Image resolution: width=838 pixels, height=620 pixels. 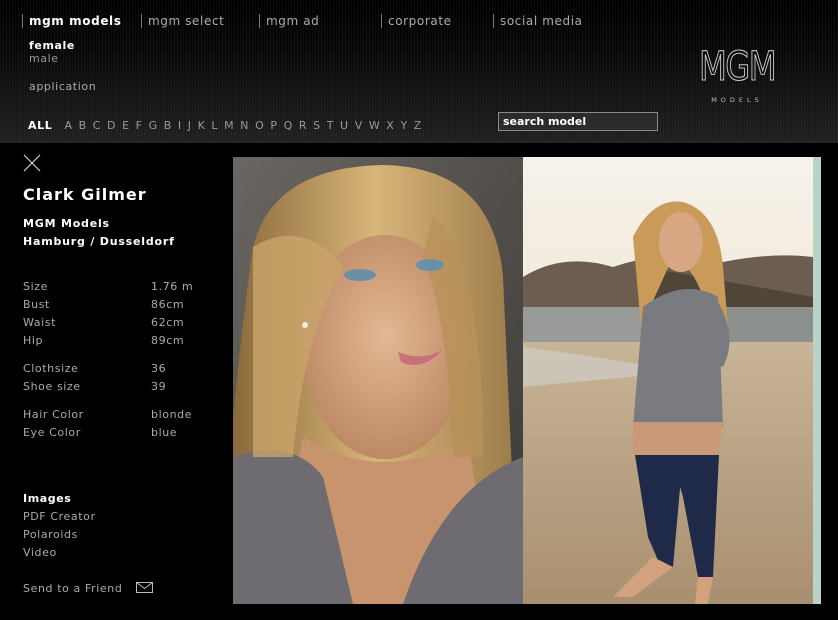 I want to click on stat-value: 1.76 m, so click(x=172, y=286).